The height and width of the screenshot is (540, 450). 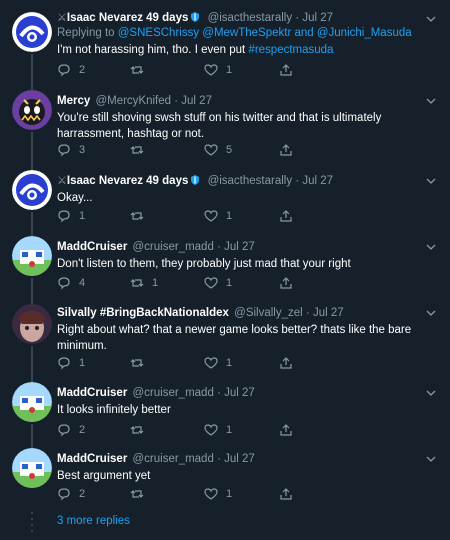 What do you see at coordinates (133, 101) in the screenshot?
I see `handle: @MercyKnifed` at bounding box center [133, 101].